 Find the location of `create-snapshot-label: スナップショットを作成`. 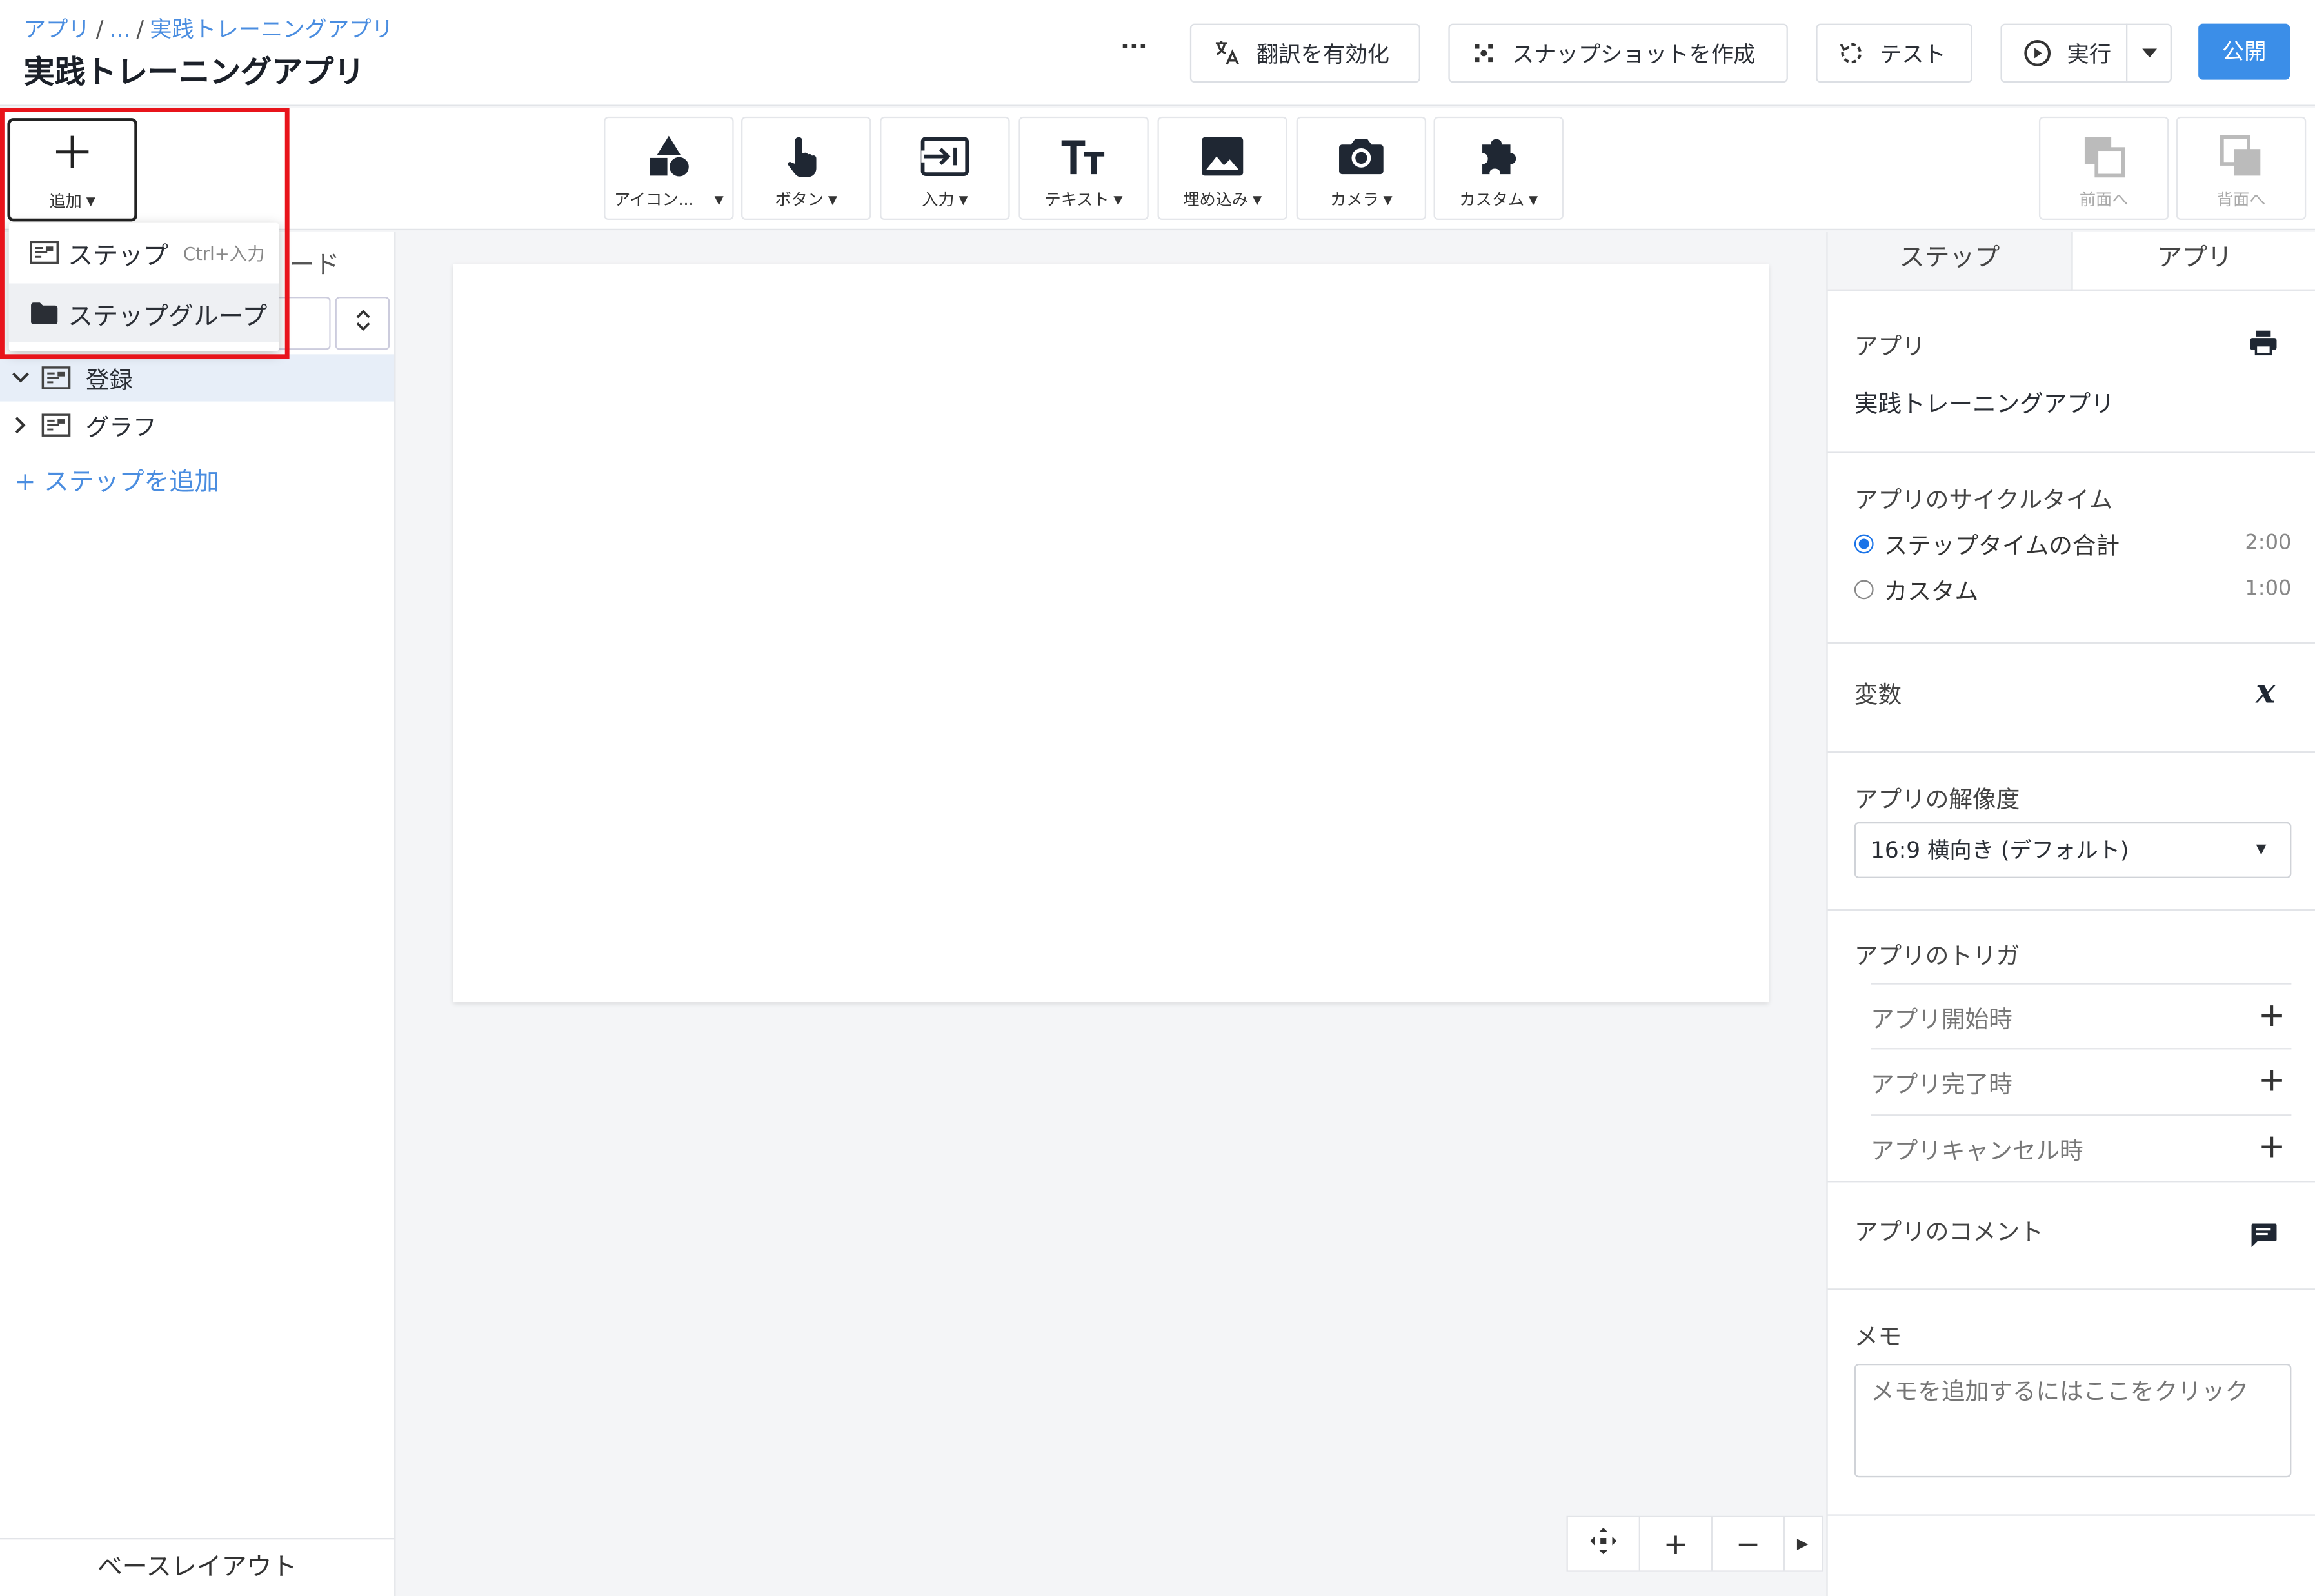

create-snapshot-label: スナップショットを作成 is located at coordinates (1633, 54).